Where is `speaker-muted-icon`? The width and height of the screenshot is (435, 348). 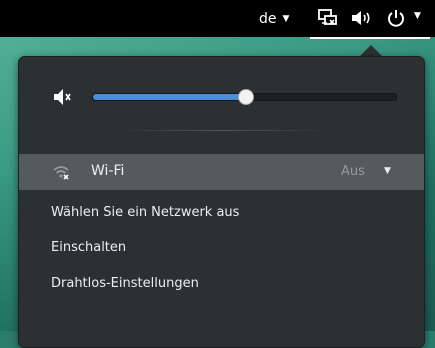 speaker-muted-icon is located at coordinates (62, 97).